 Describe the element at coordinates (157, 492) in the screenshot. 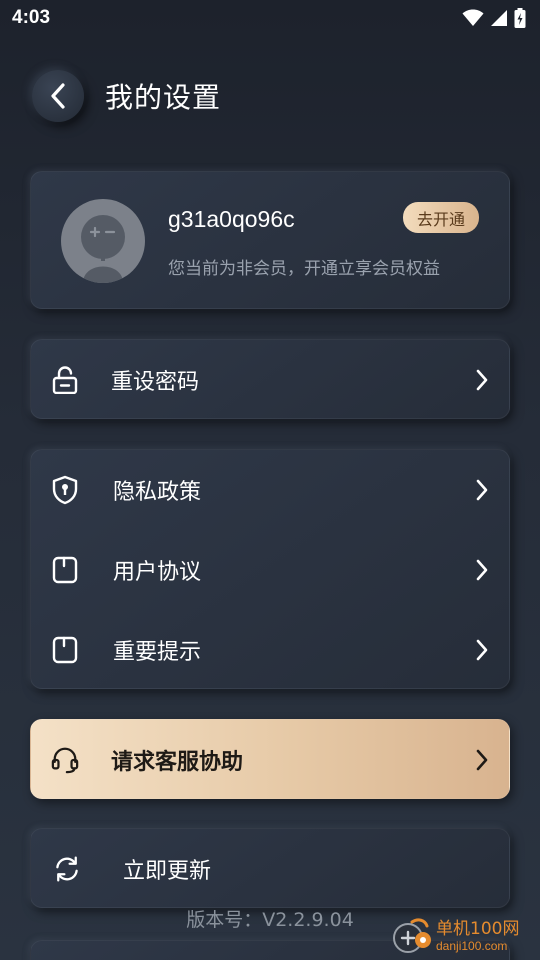

I see `privacy-policy-label: 隐私政策` at that location.